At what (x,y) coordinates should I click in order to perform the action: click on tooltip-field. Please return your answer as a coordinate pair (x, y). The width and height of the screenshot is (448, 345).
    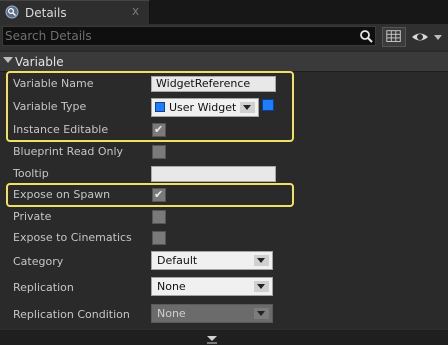
    Looking at the image, I should click on (213, 174).